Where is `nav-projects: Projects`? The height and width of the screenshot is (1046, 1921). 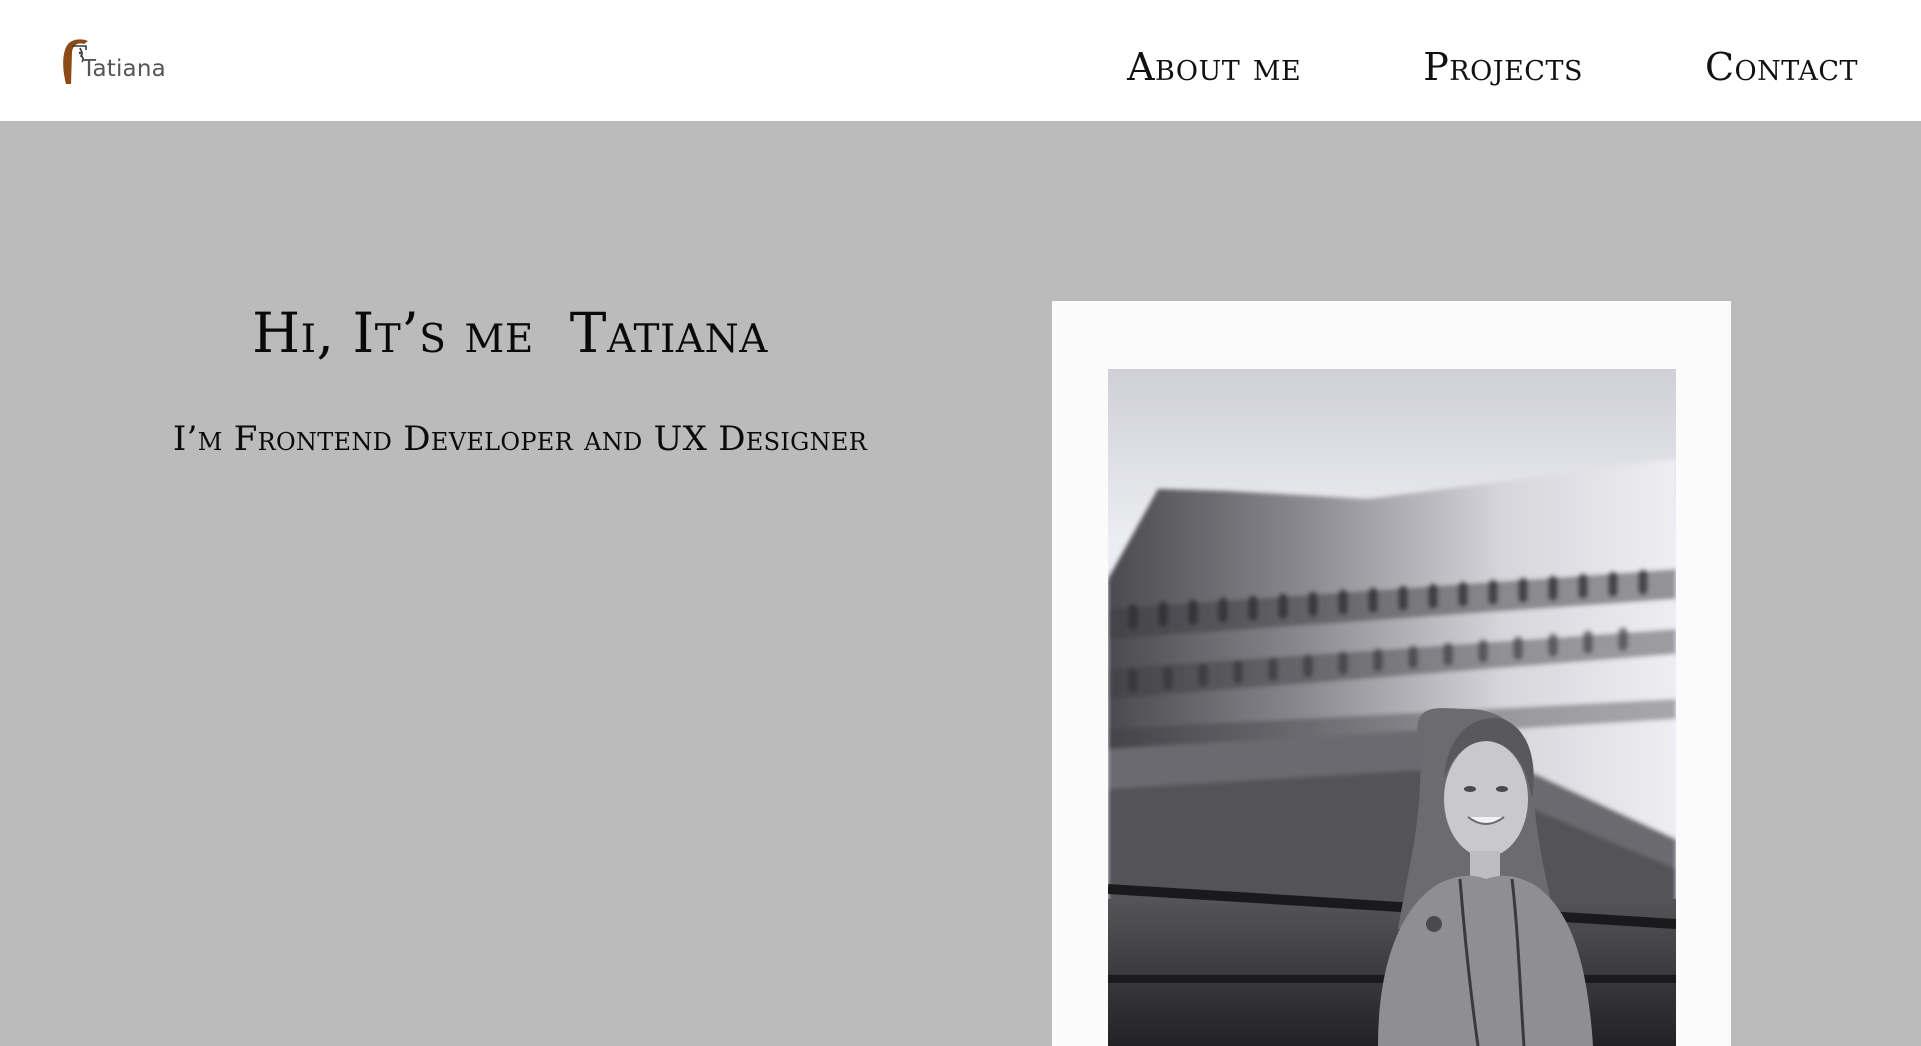
nav-projects: Projects is located at coordinates (1503, 67).